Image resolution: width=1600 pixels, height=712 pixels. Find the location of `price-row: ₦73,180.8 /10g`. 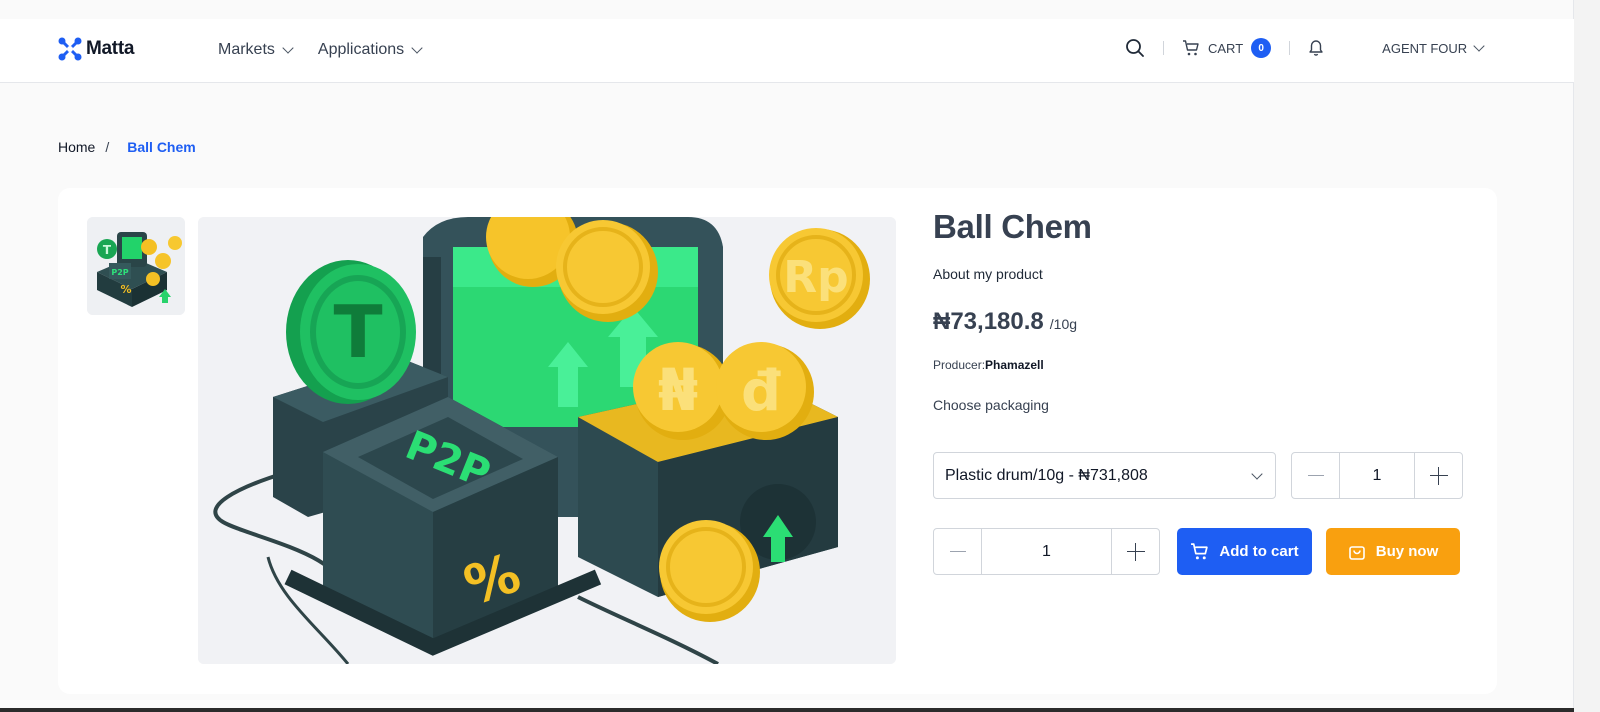

price-row: ₦73,180.8 /10g is located at coordinates (1200, 322).